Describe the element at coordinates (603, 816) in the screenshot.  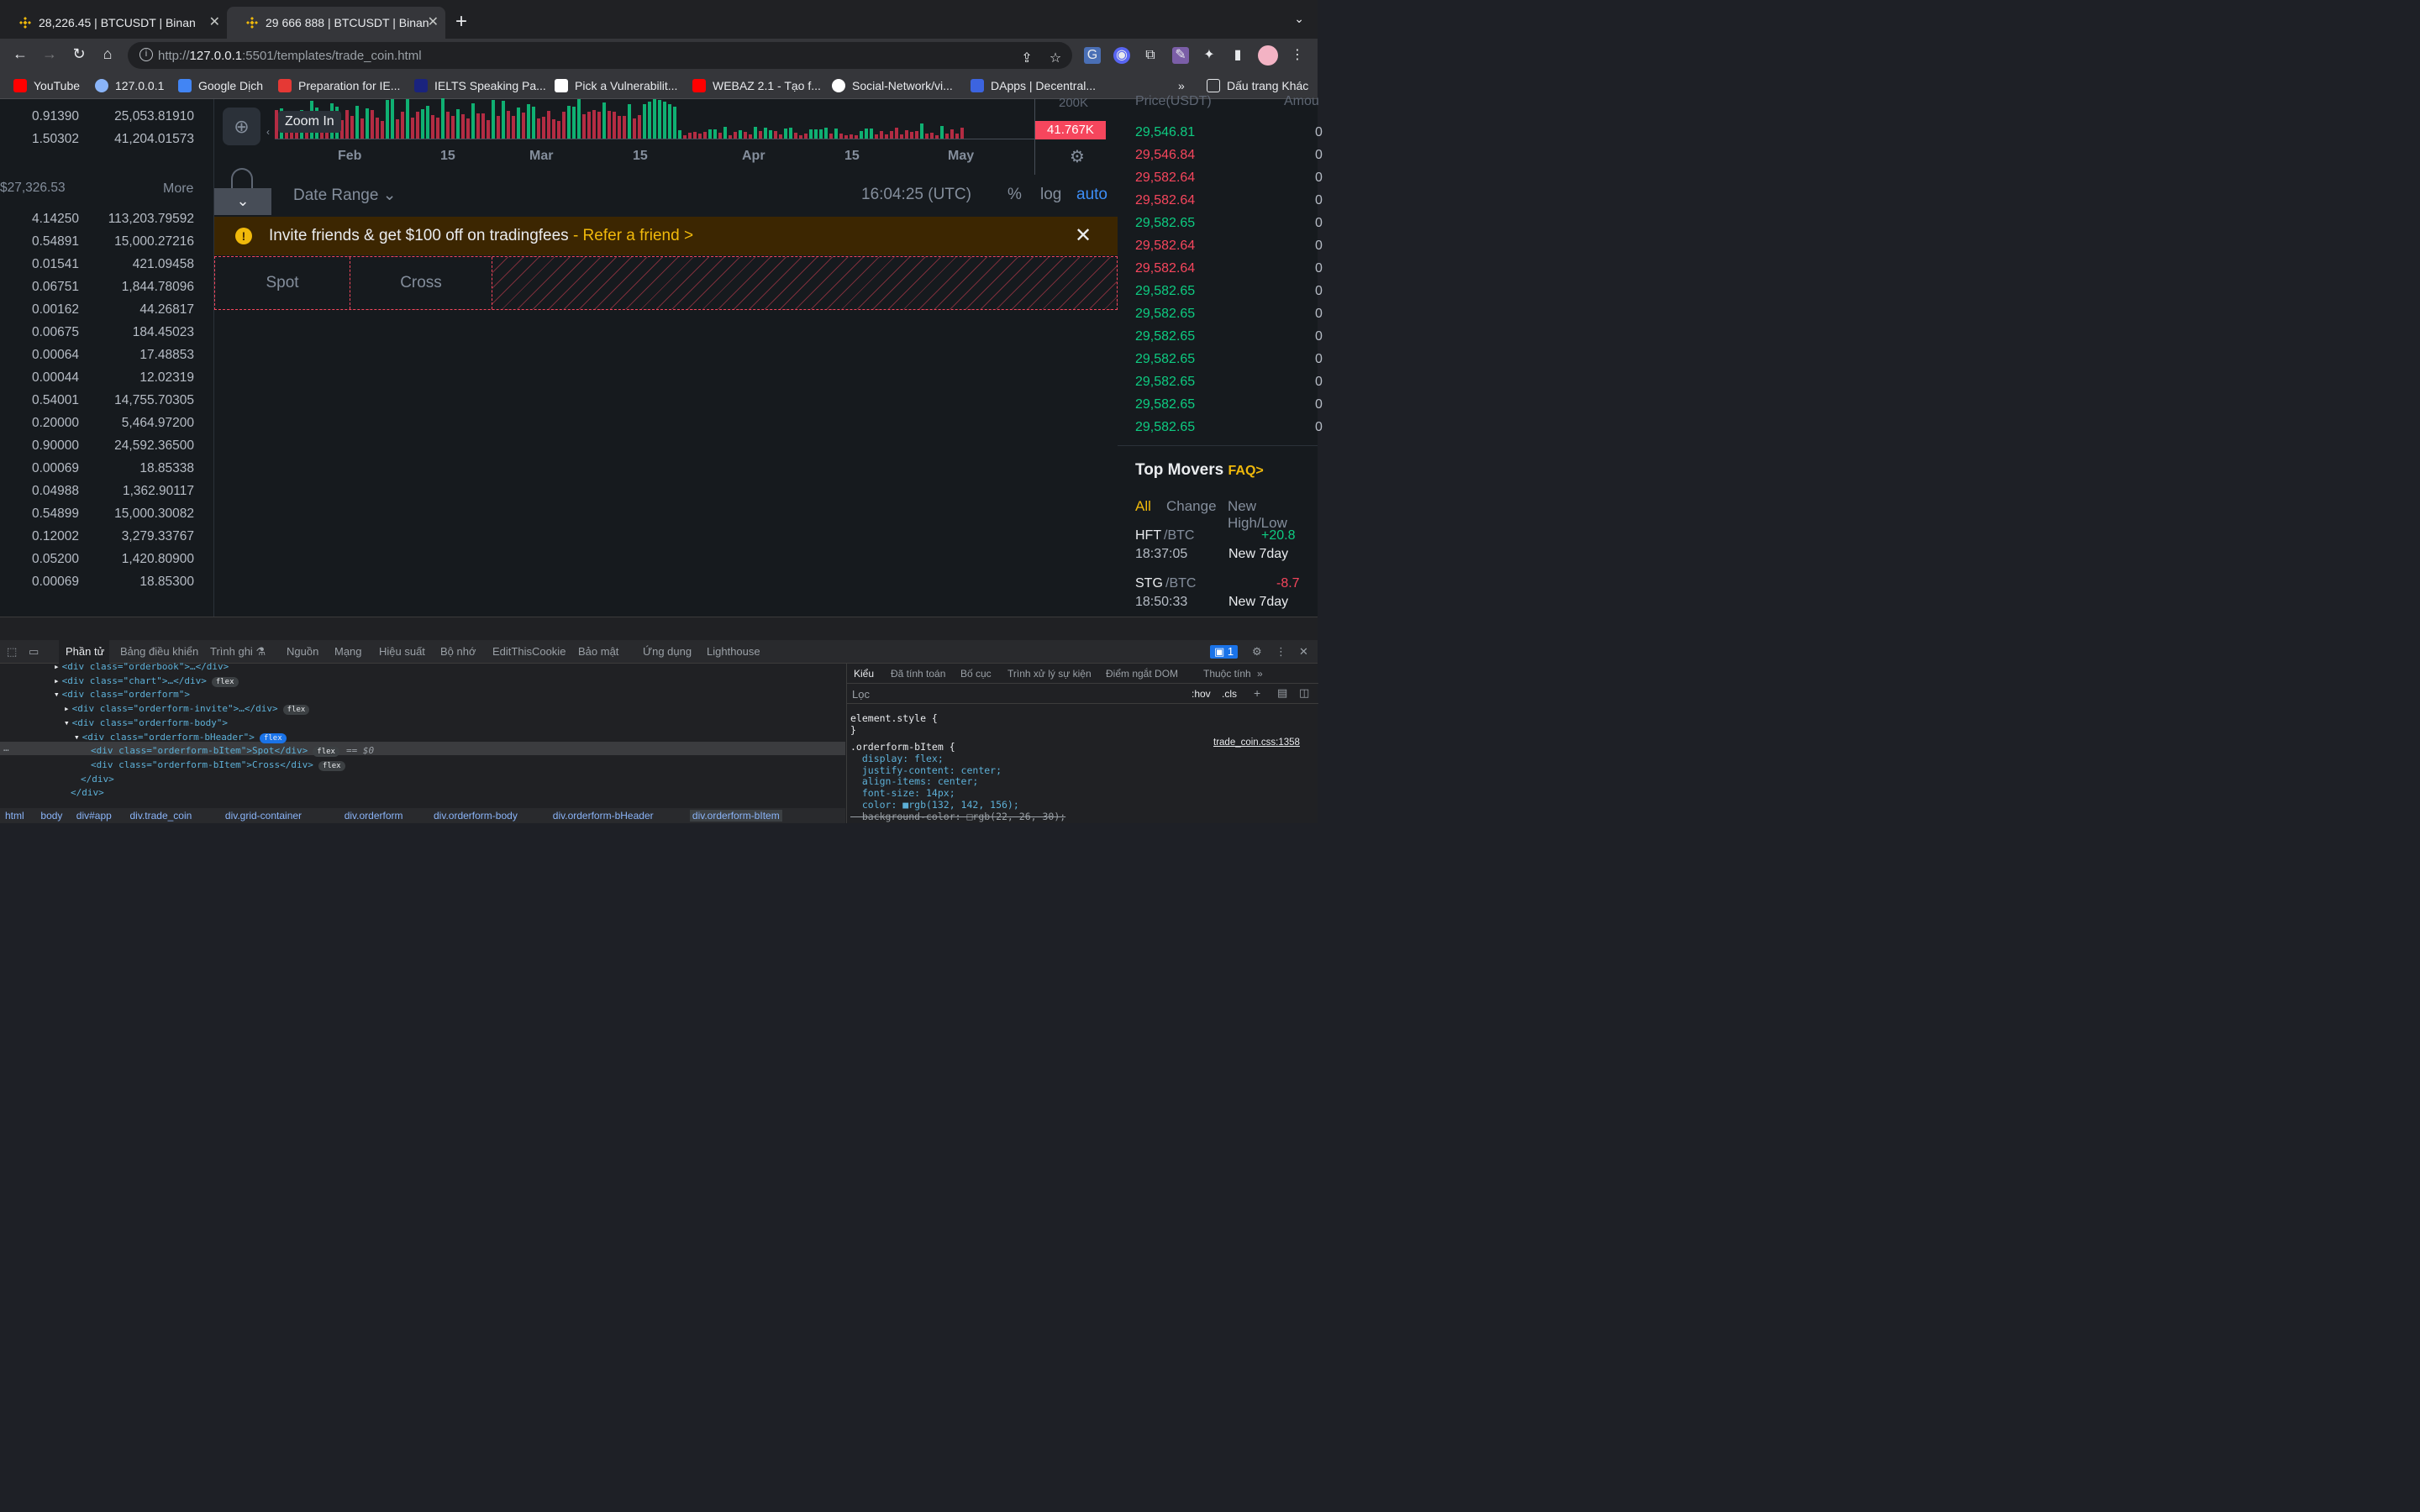
I see `breadcrumb-item: div.orderform-bHeader` at that location.